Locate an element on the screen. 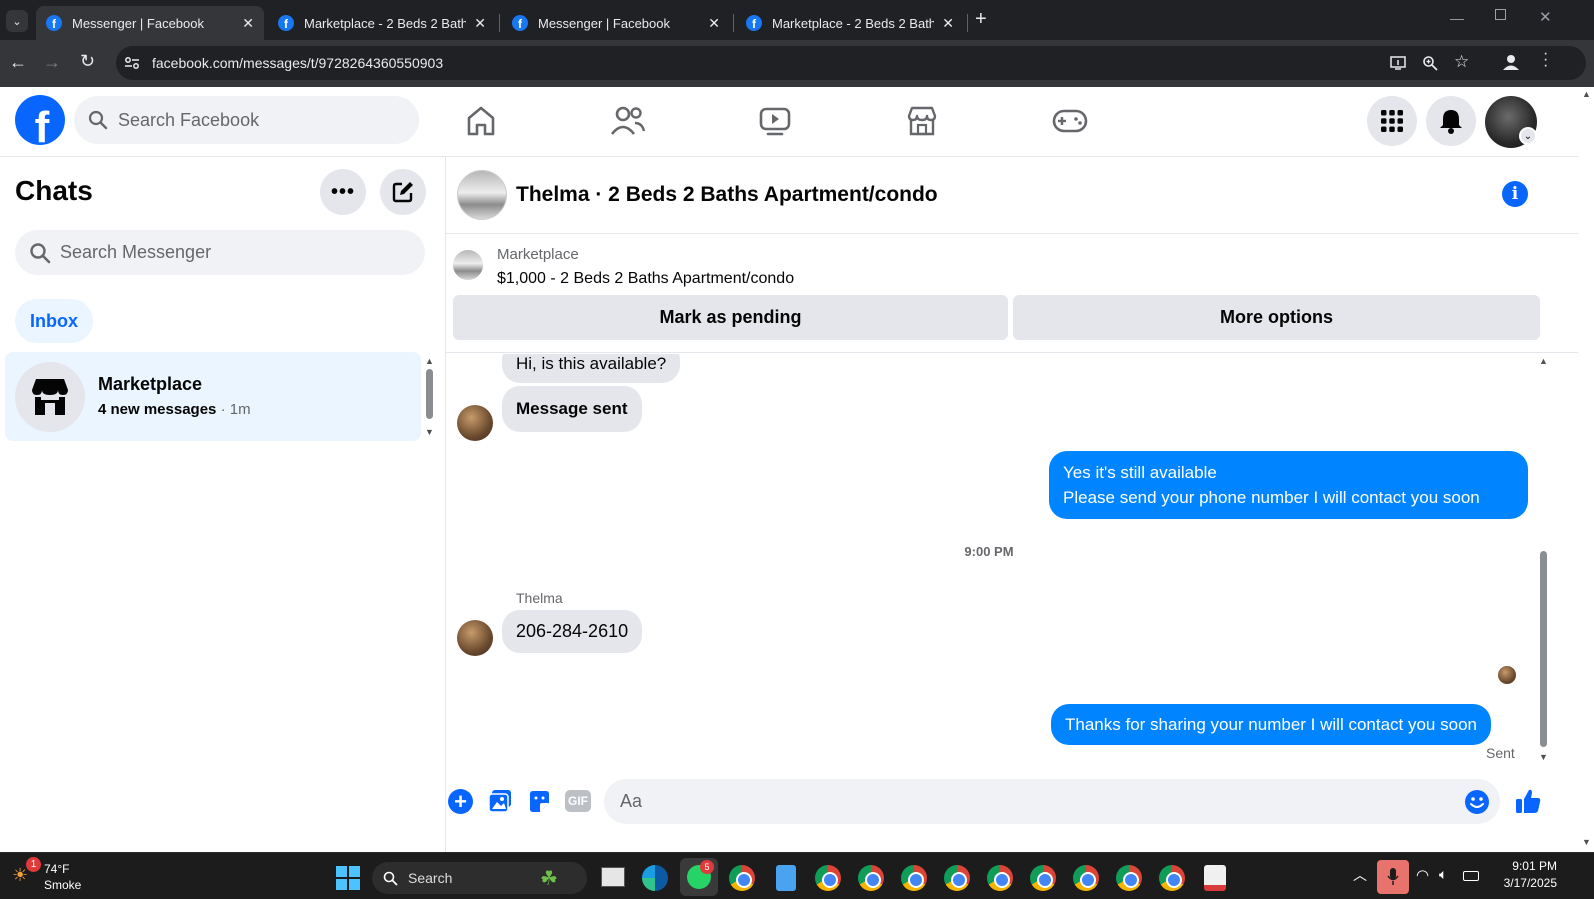 The height and width of the screenshot is (899, 1594). home-icon is located at coordinates (481, 121).